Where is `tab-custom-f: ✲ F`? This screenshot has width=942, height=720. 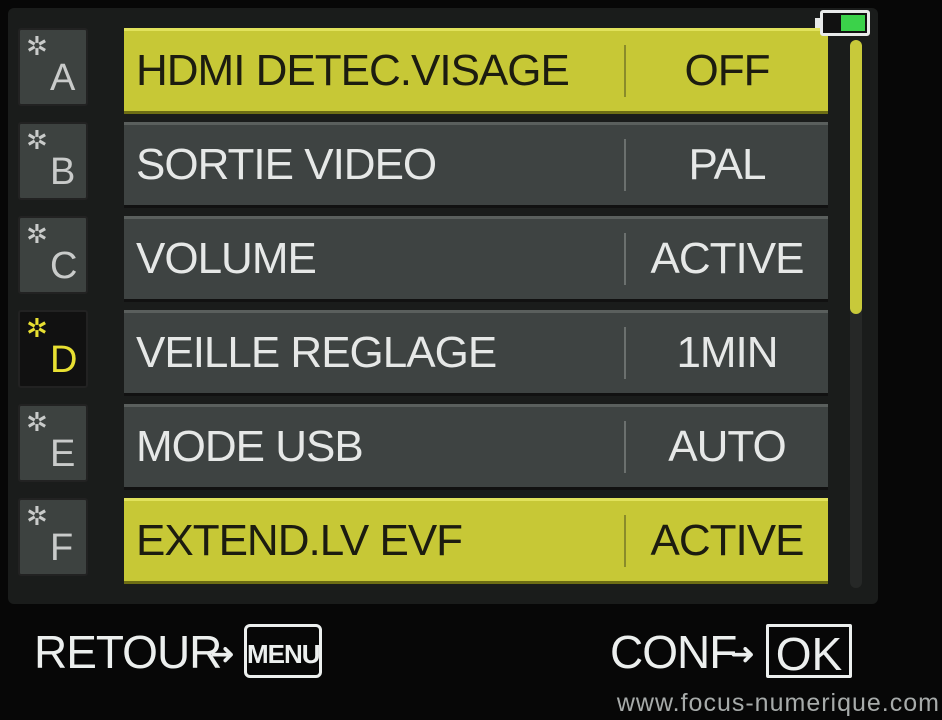
tab-custom-f: ✲ F is located at coordinates (53, 537).